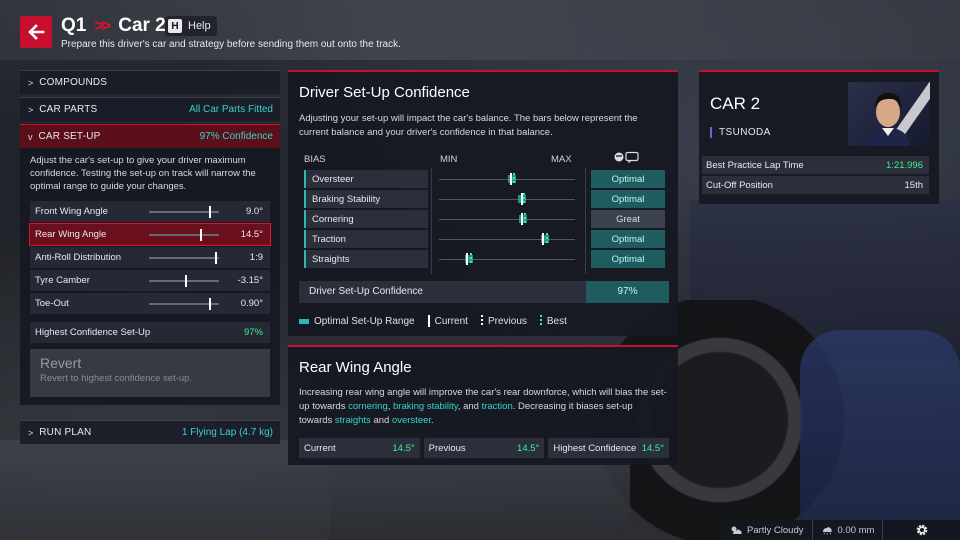 The height and width of the screenshot is (540, 960). What do you see at coordinates (914, 185) in the screenshot?
I see `cutoff-value: 15th` at bounding box center [914, 185].